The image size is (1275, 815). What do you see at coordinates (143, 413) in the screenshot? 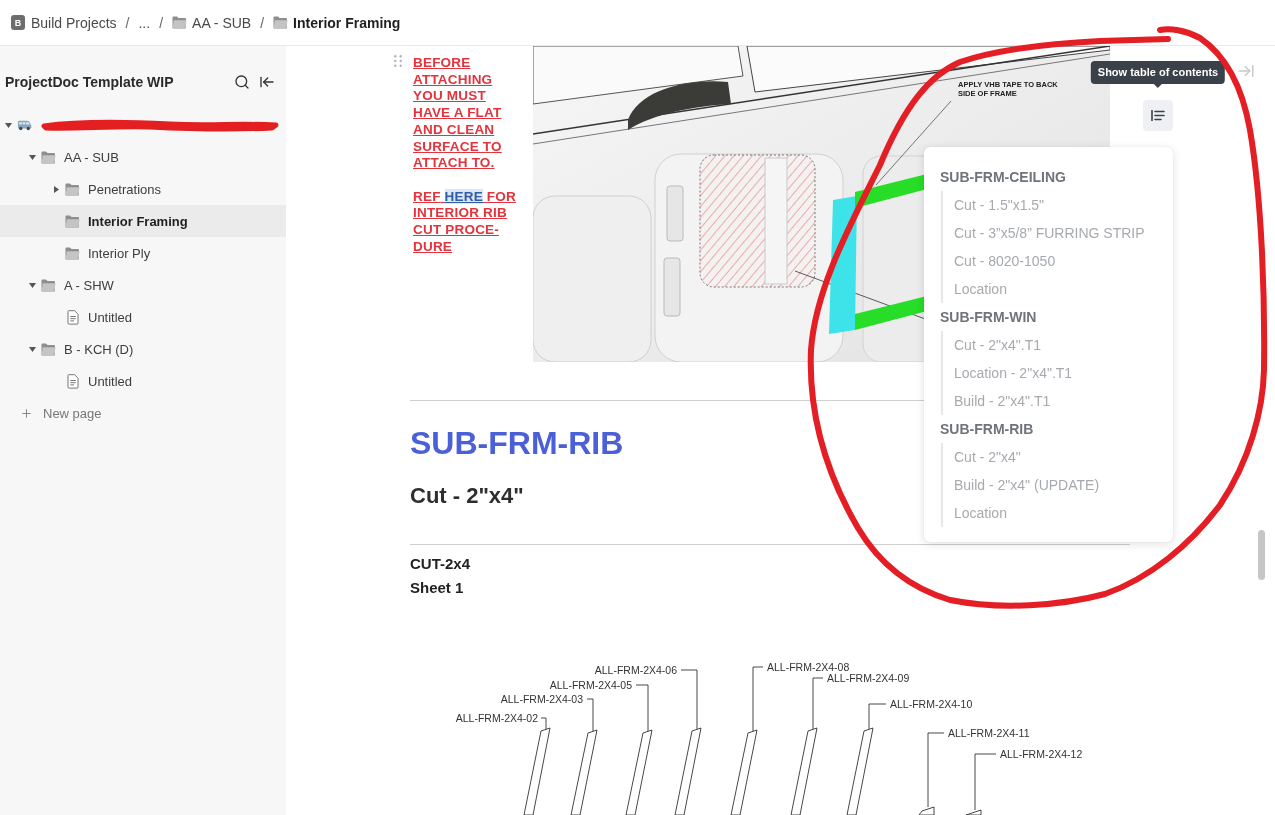
I see `new-page-button: New page` at bounding box center [143, 413].